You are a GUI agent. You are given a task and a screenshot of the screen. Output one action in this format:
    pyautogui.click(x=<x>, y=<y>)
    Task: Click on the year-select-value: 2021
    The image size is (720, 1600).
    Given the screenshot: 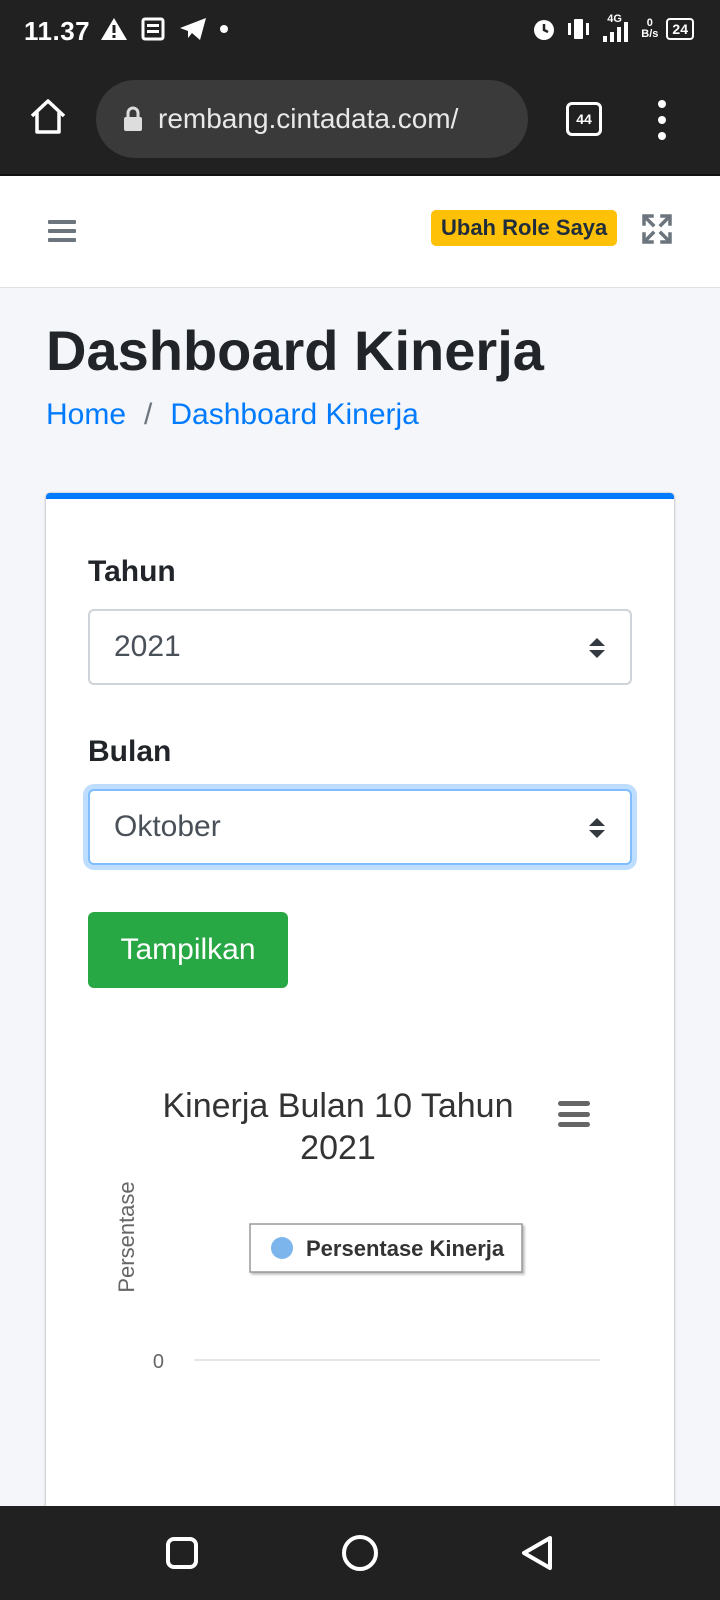 What is the action you would take?
    pyautogui.click(x=147, y=646)
    